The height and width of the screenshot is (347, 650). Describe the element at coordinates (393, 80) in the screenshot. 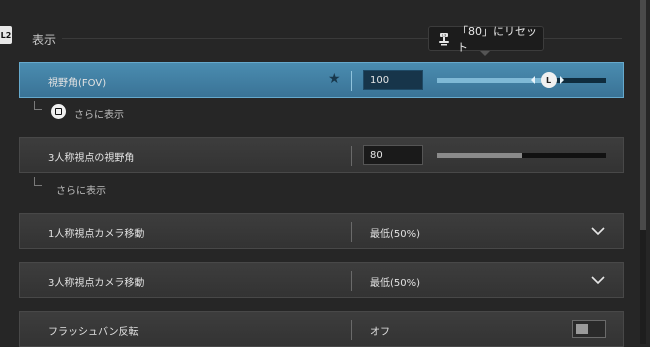

I see `fov-value-field: 100` at that location.